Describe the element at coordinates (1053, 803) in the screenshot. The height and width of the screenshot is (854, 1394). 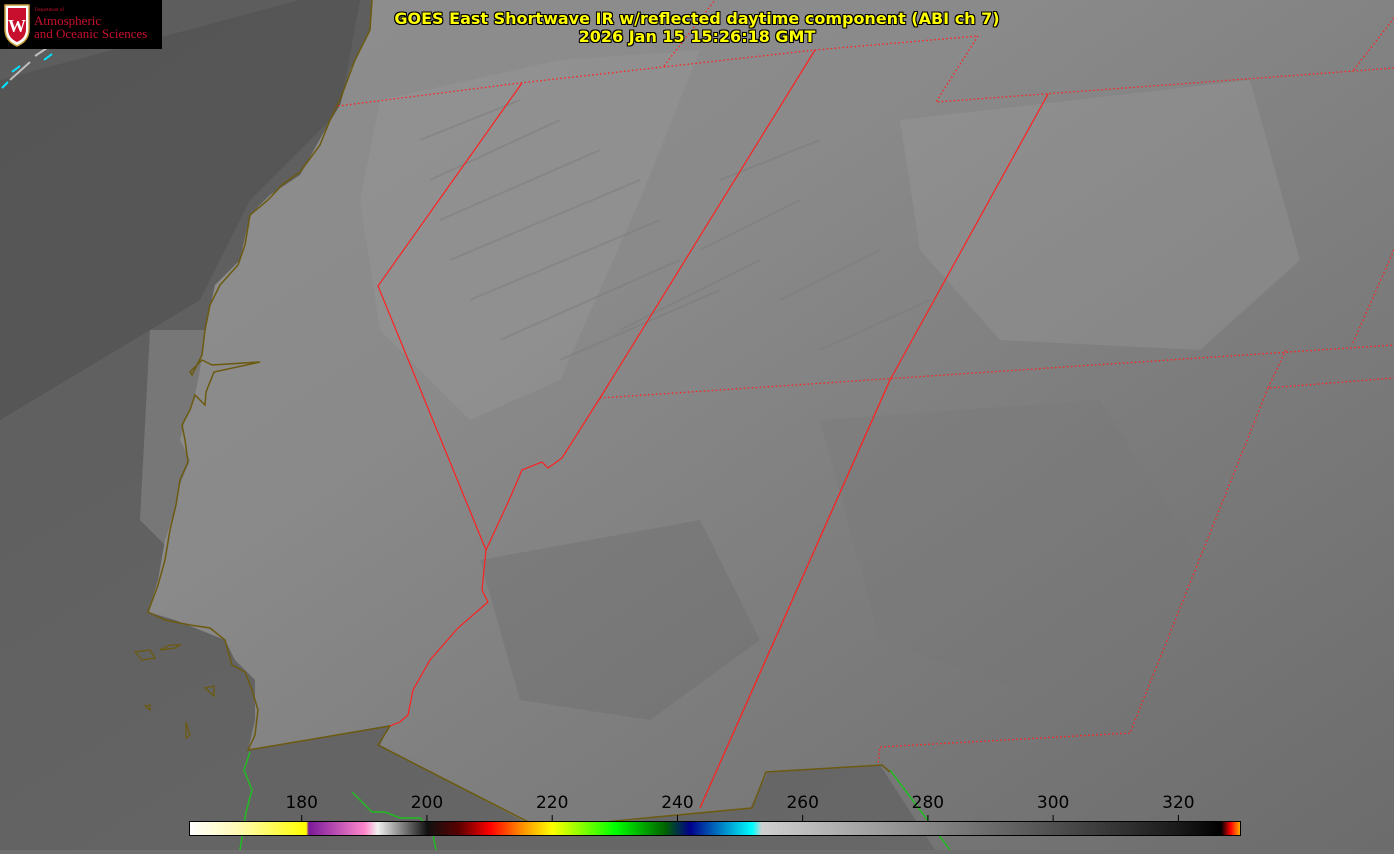
I see `colorbar-tick-label-300: 300` at that location.